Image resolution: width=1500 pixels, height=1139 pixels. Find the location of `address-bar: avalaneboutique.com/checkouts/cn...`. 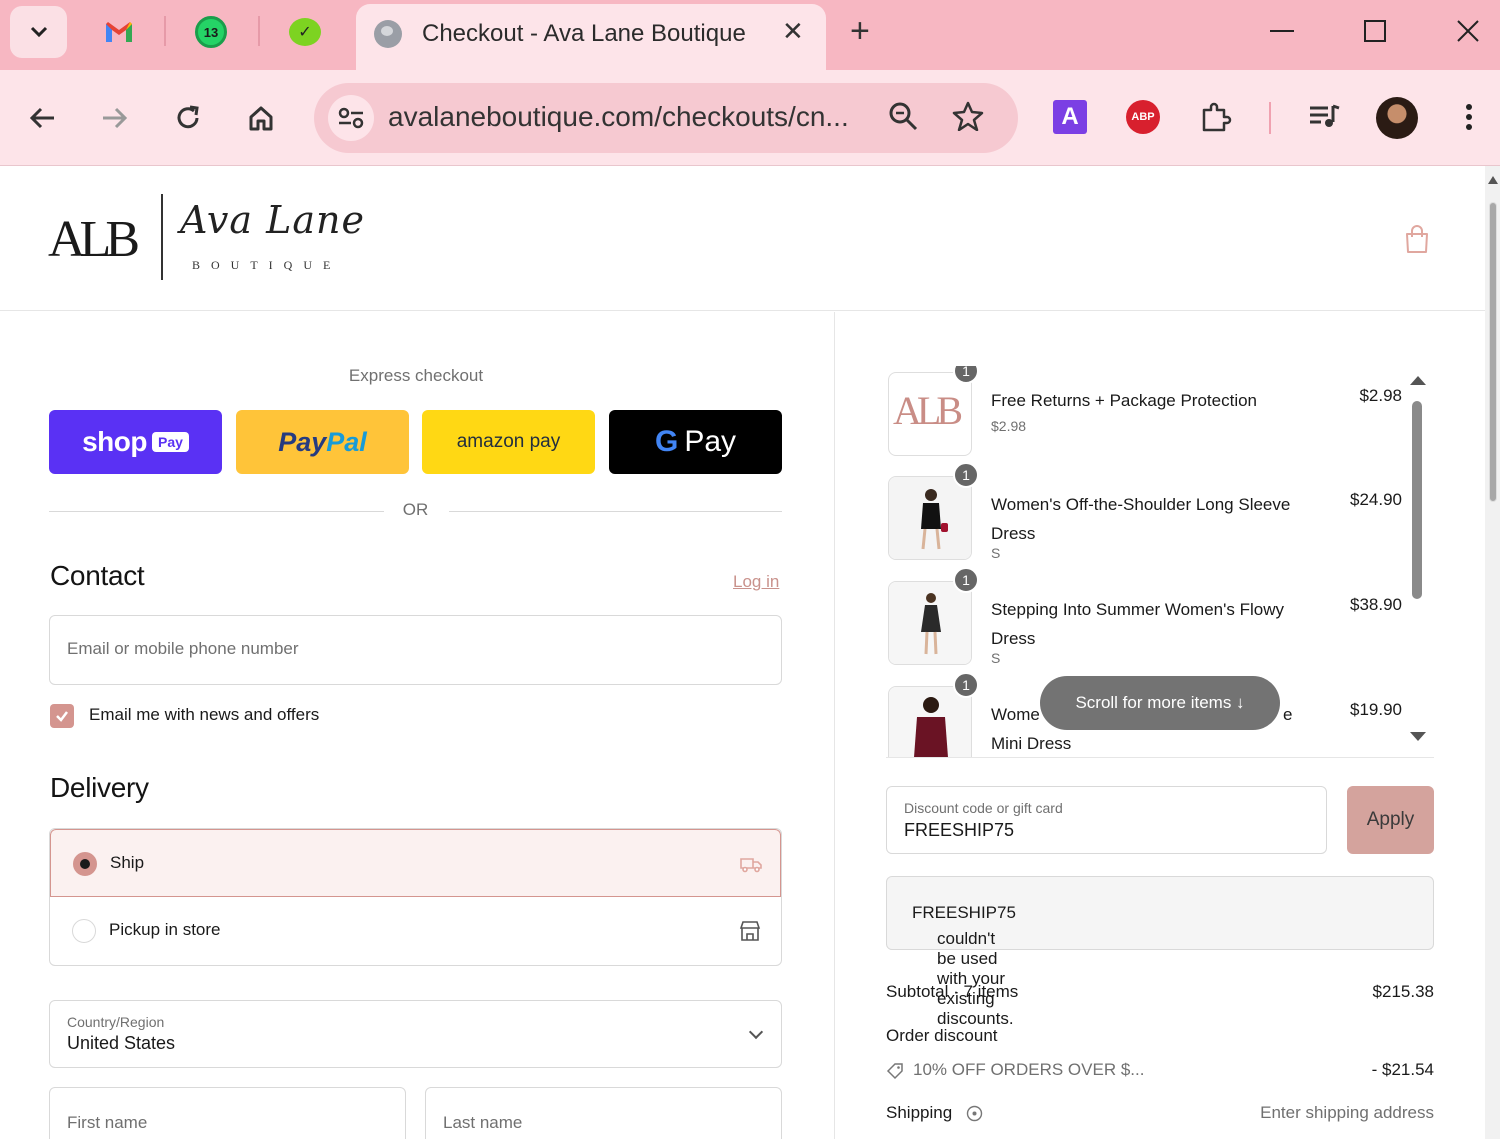

address-bar: avalaneboutique.com/checkouts/cn... is located at coordinates (666, 118).